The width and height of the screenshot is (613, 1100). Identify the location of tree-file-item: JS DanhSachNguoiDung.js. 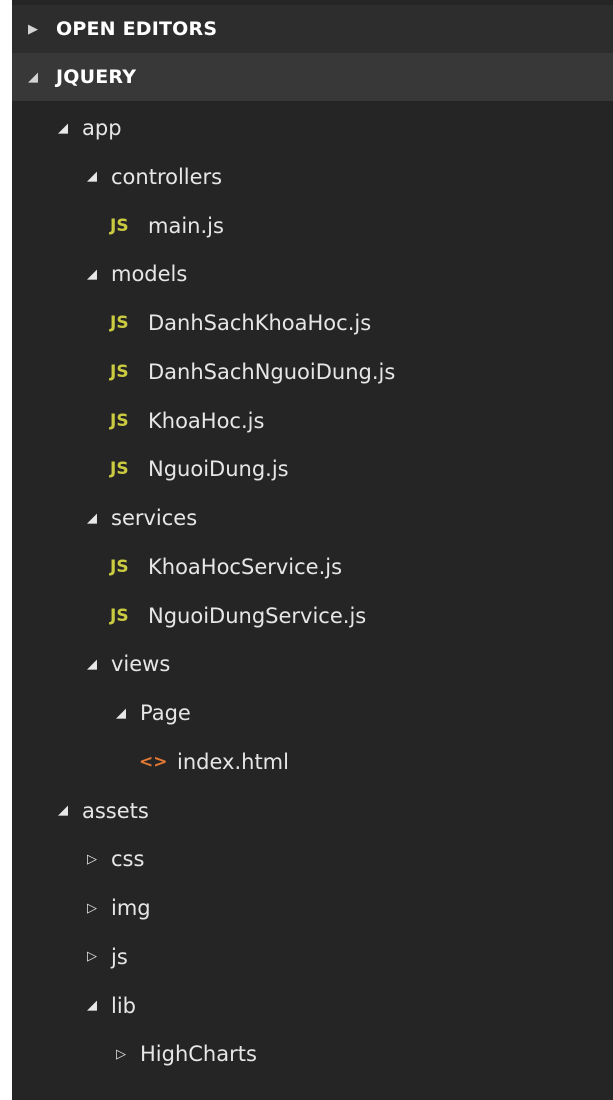
(312, 372).